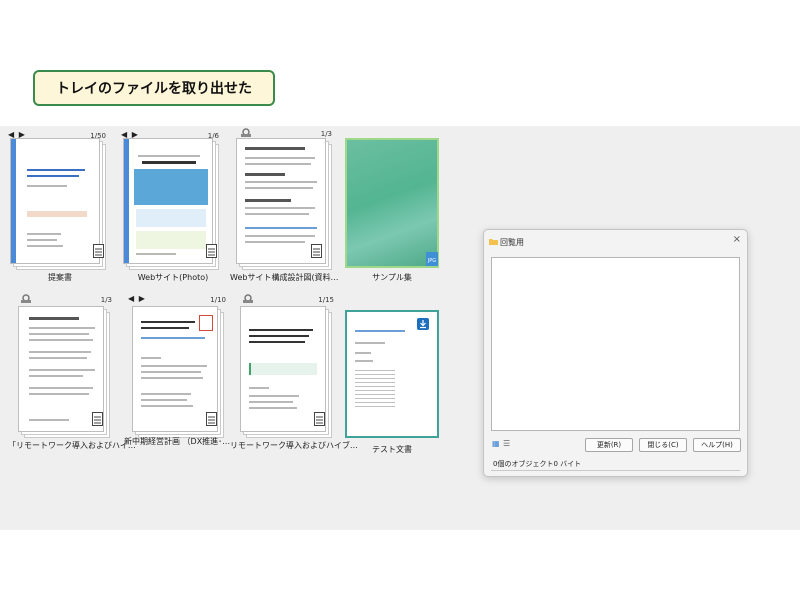  What do you see at coordinates (206, 323) in the screenshot?
I see `stamp` at bounding box center [206, 323].